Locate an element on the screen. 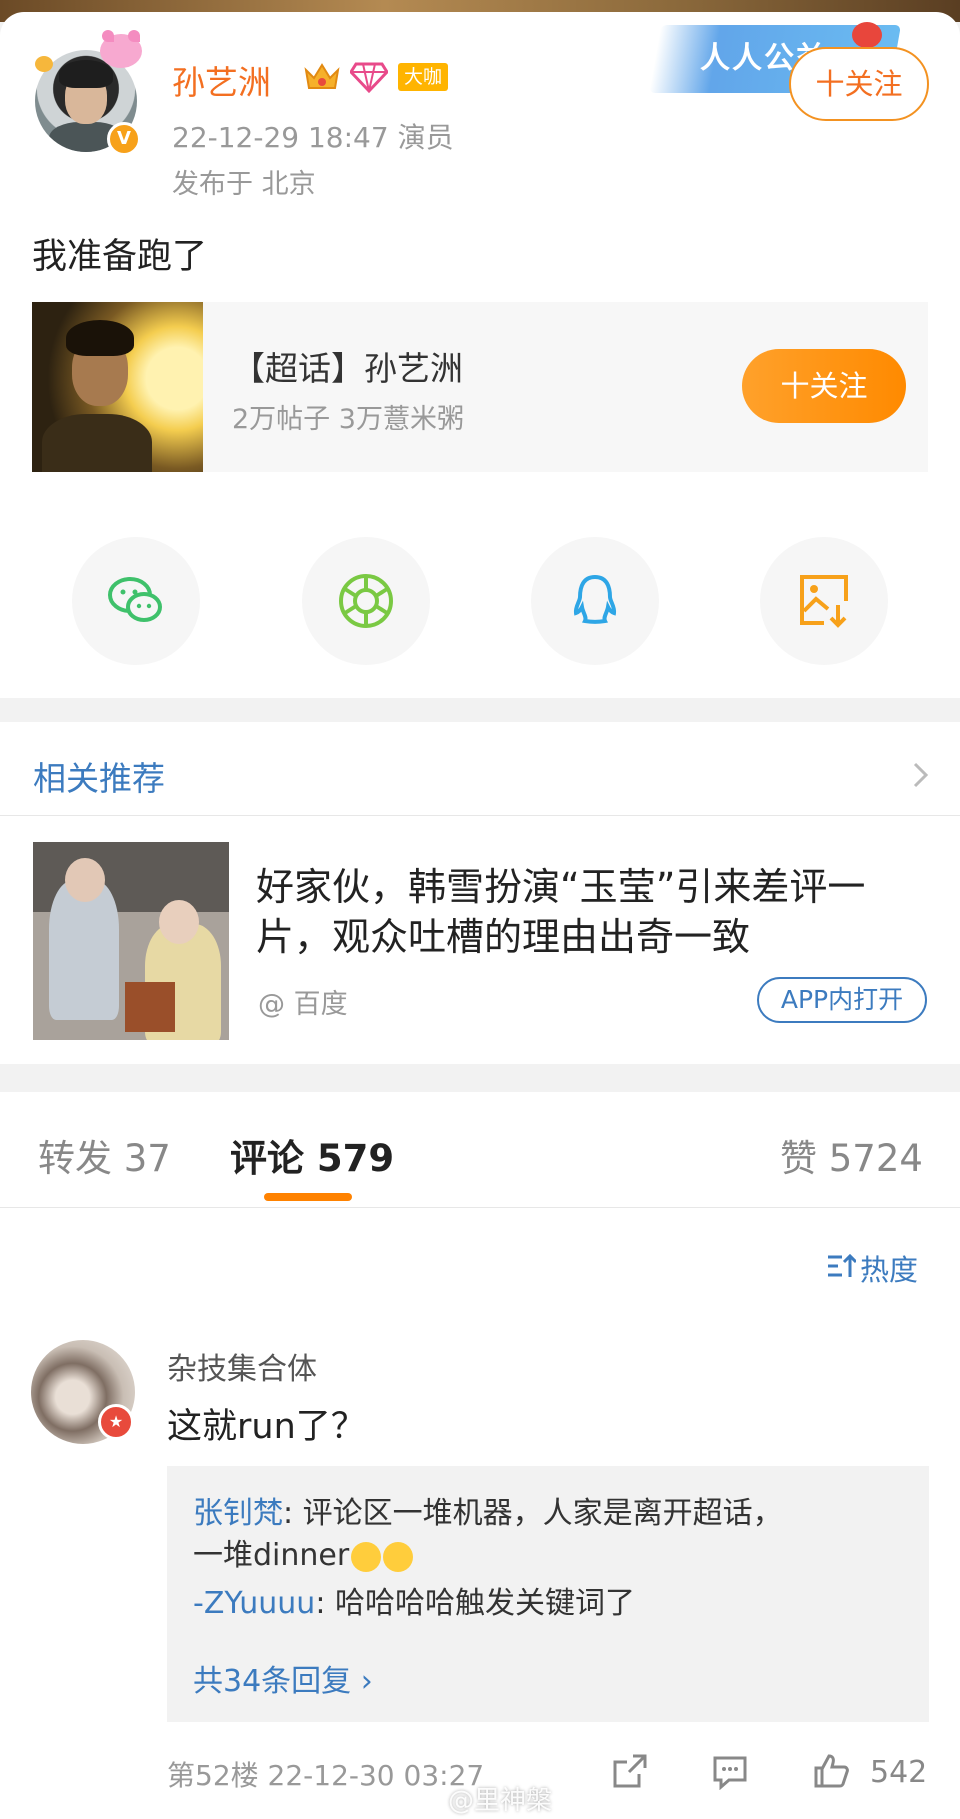 The image size is (960, 1819). news-thumbnail is located at coordinates (131, 941).